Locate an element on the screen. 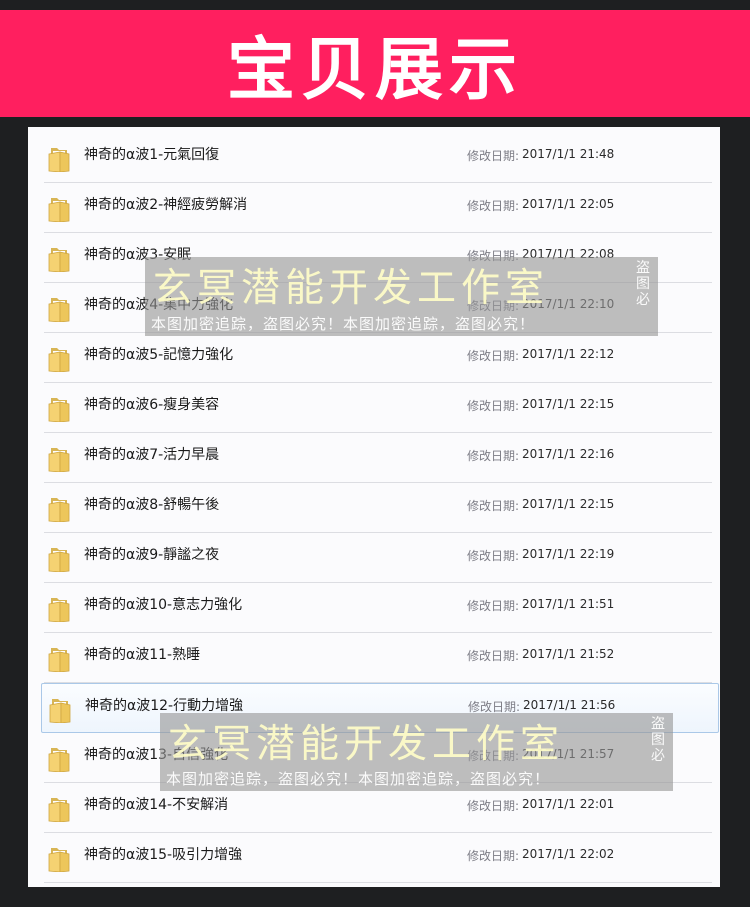  file-row: 神奇的α波11-熟睡 修改日期: 2017/1/1 21:52 is located at coordinates (378, 658).